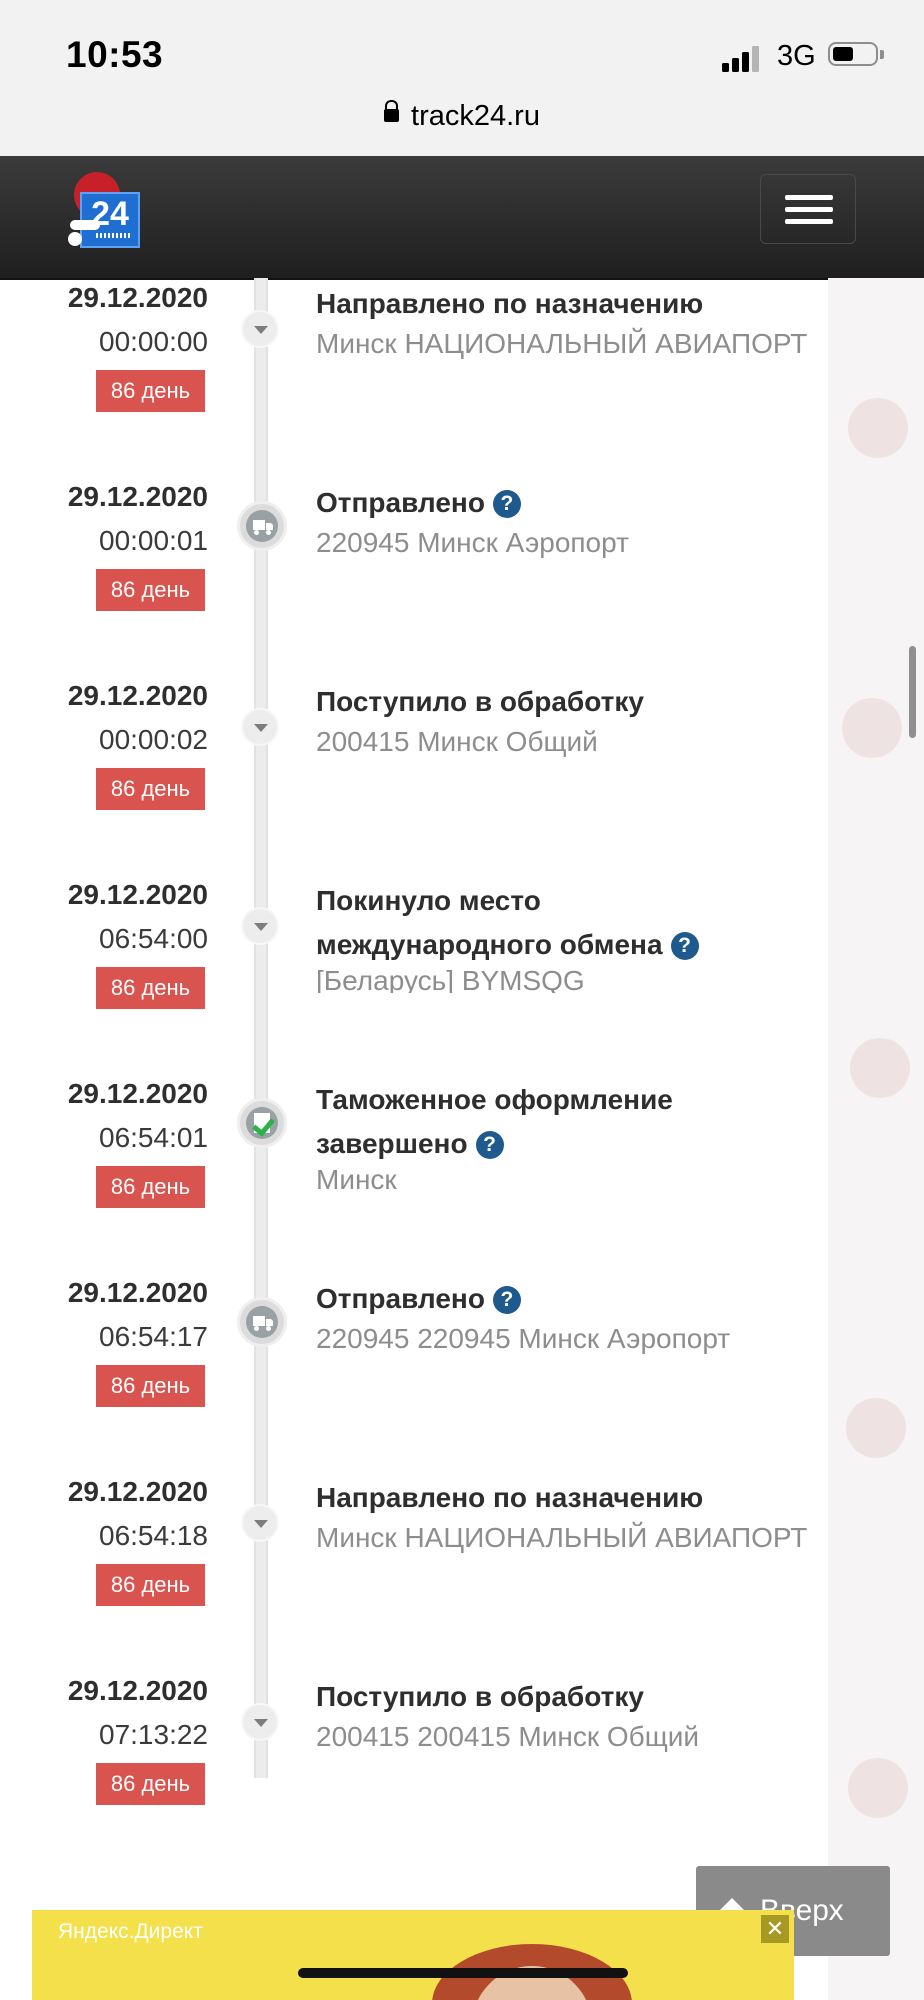  I want to click on event-location: [Беларусь] BYMSQG, so click(450, 981).